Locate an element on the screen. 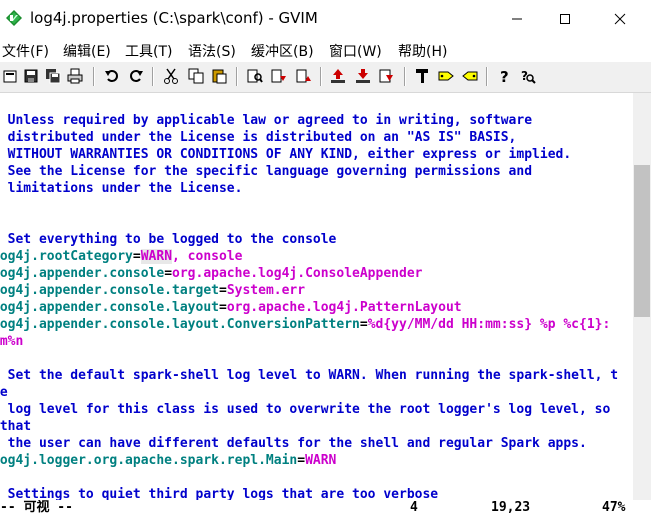 The image size is (651, 514). status-line: -- 可视 -- 4 19,23 47% is located at coordinates (325, 507).